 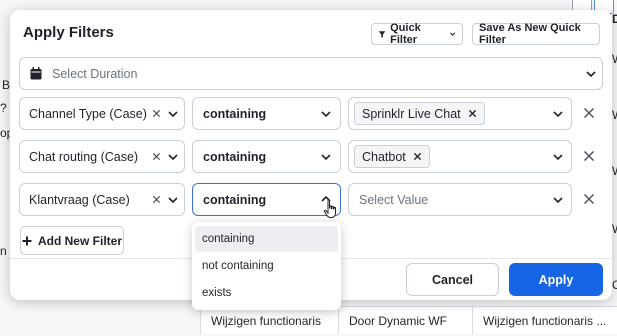 What do you see at coordinates (614, 229) in the screenshot?
I see `bg-edge-right-text: W` at bounding box center [614, 229].